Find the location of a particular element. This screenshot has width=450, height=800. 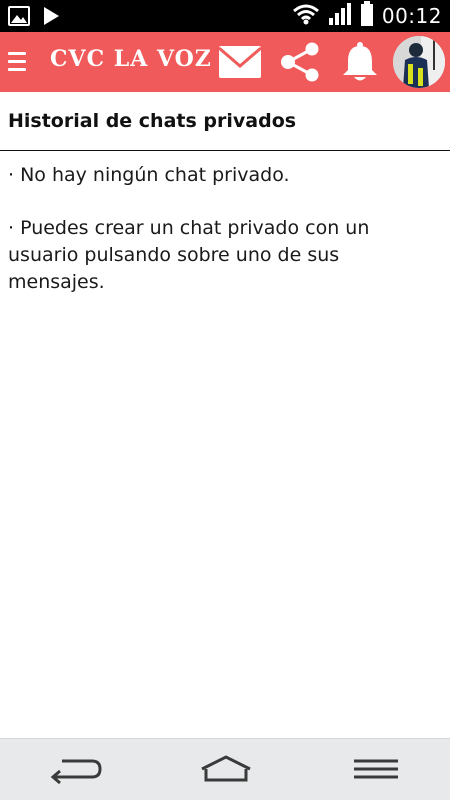

wifi-icon is located at coordinates (306, 16).